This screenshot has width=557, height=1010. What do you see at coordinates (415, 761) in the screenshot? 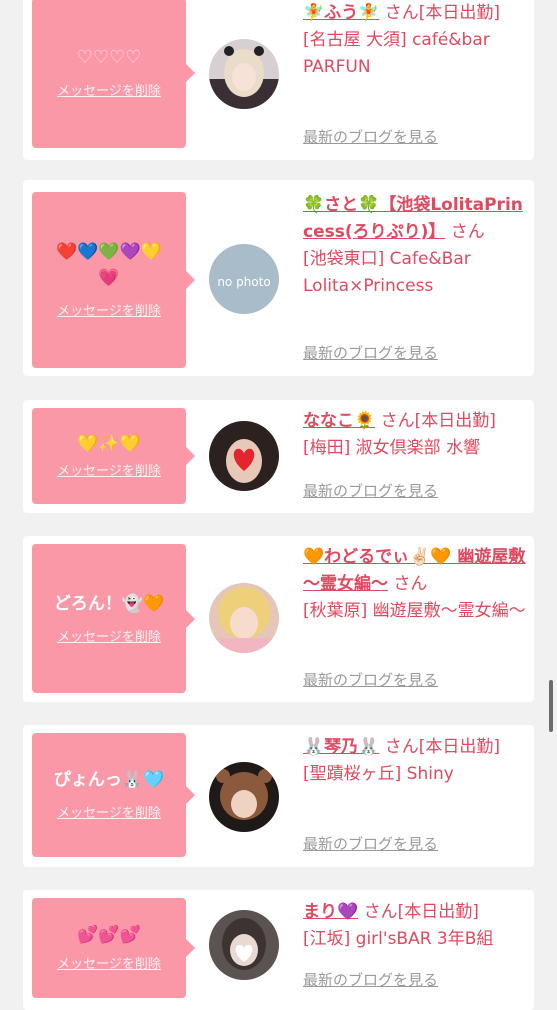
I see `user-info: 🐰琴乃🐰 さん[本日出勤] [聖蹟桜ヶ丘] Shiny` at bounding box center [415, 761].